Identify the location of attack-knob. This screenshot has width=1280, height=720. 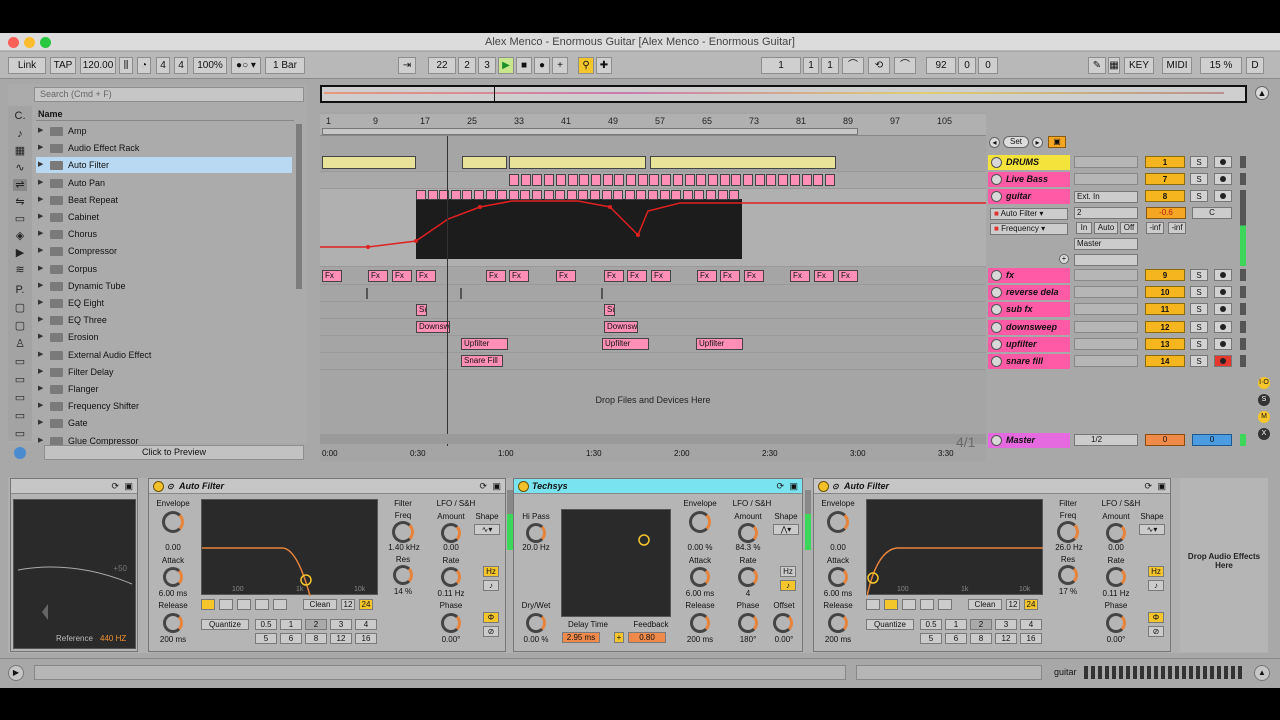
(173, 577).